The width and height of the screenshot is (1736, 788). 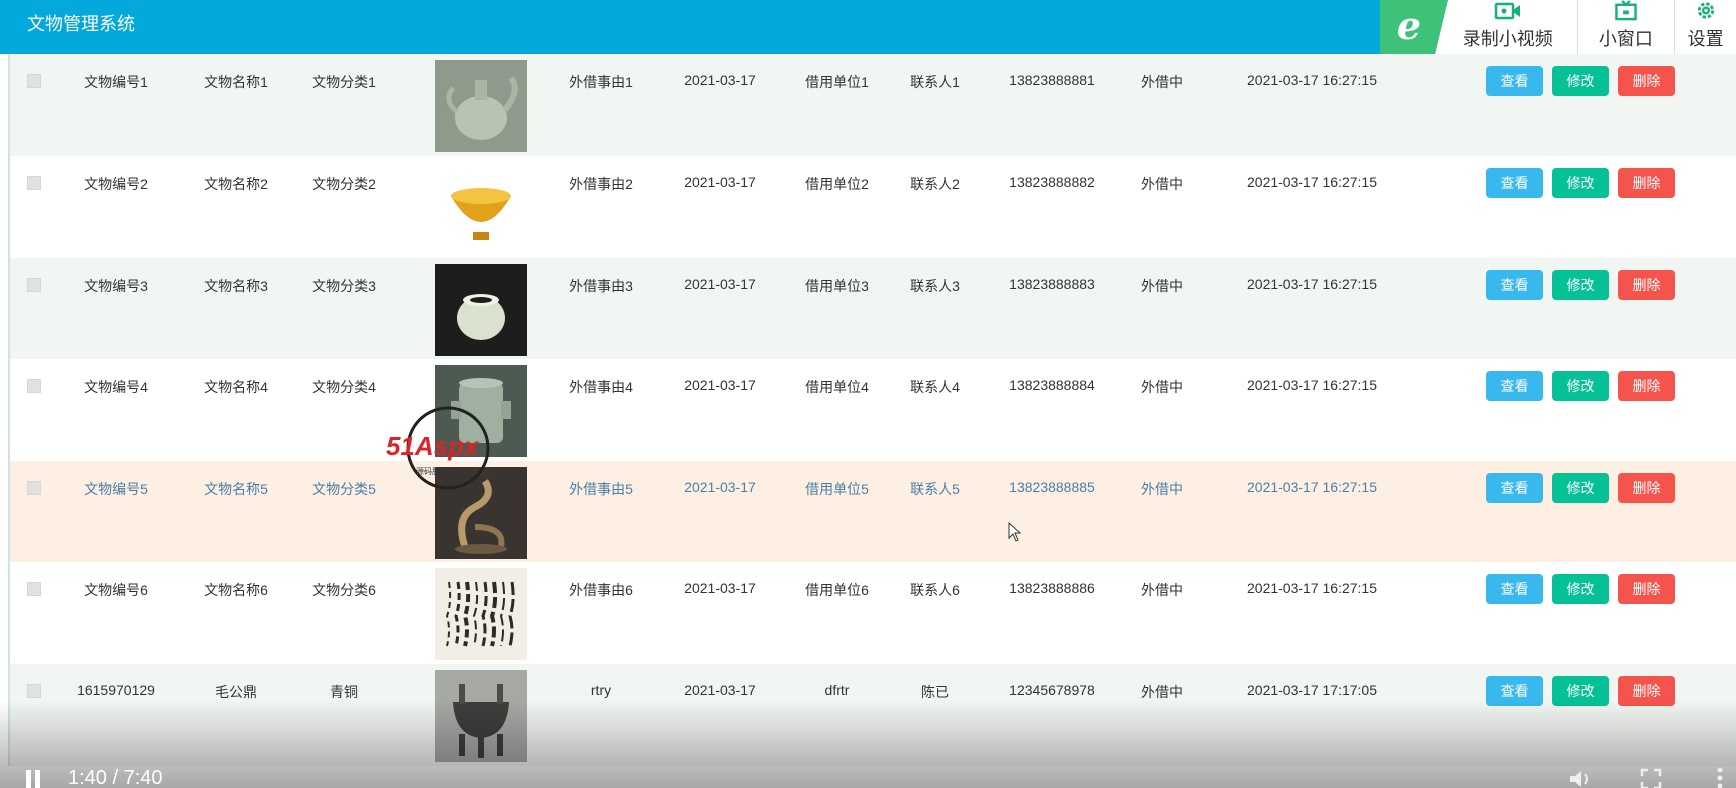 I want to click on cell-name: 文物名称6, so click(x=236, y=590).